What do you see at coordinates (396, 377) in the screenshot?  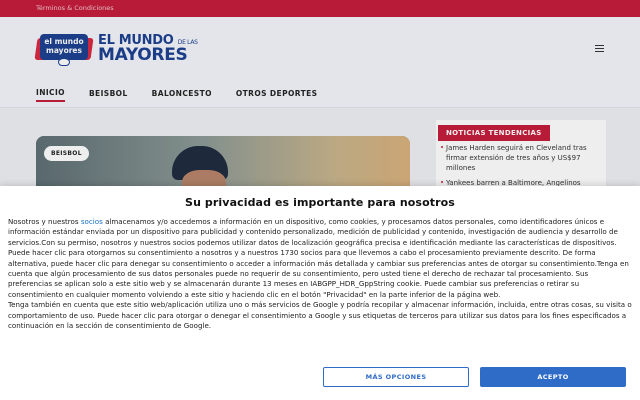 I see `more-options-button: MÁS OPCIONES` at bounding box center [396, 377].